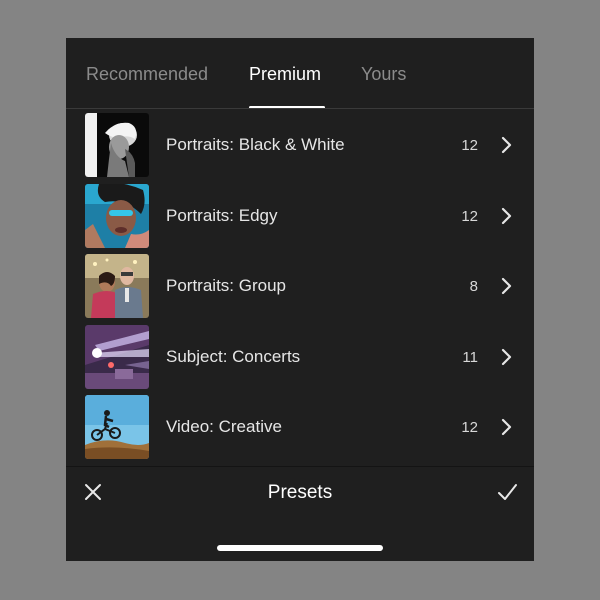  I want to click on preset-tabs: Recommended Premium Yours, so click(300, 73).